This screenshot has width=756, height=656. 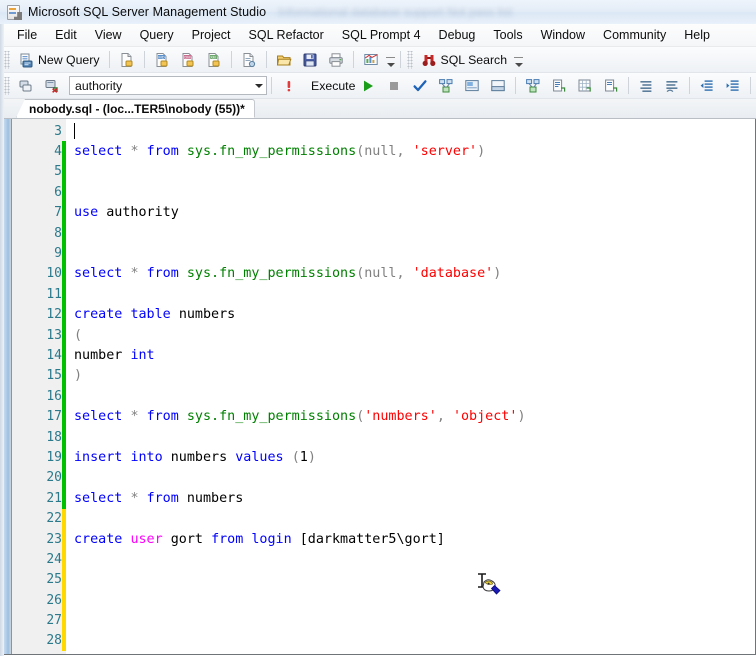 What do you see at coordinates (336, 59) in the screenshot?
I see `print-button` at bounding box center [336, 59].